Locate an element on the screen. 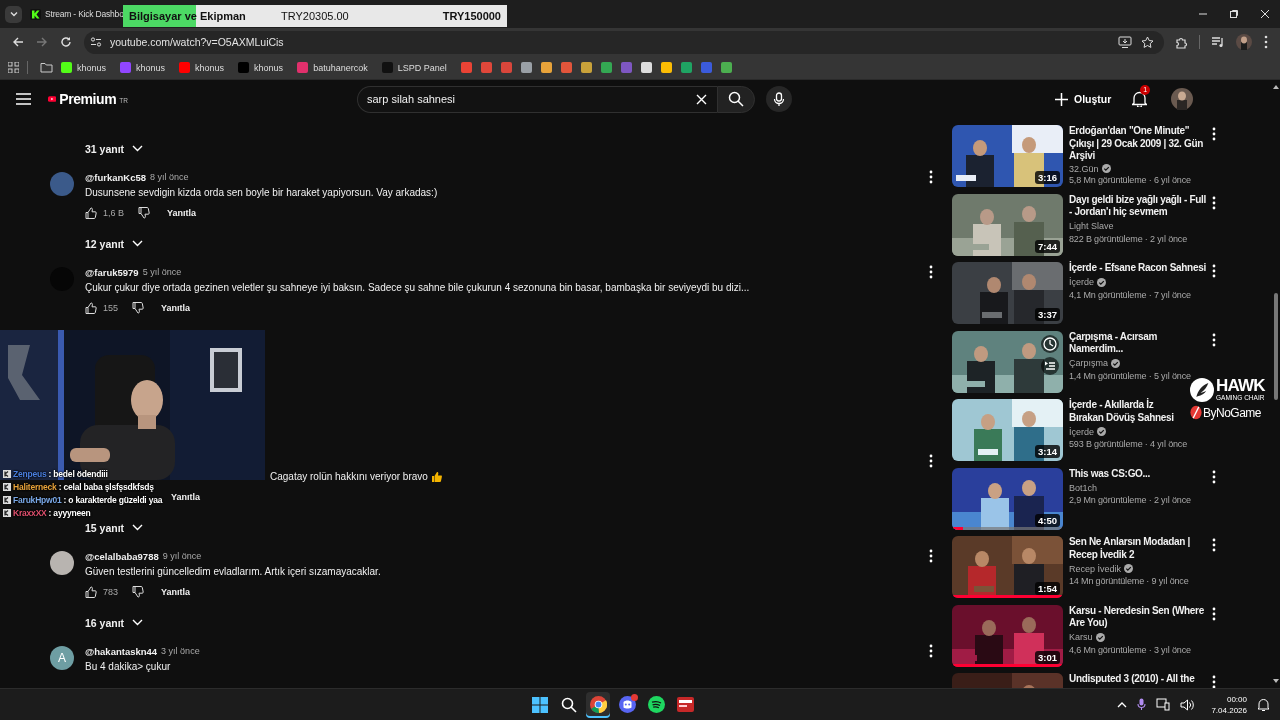 The width and height of the screenshot is (1280, 720). address-bar: youtube.com/watch?v=O5AXMLuiCis is located at coordinates (624, 42).